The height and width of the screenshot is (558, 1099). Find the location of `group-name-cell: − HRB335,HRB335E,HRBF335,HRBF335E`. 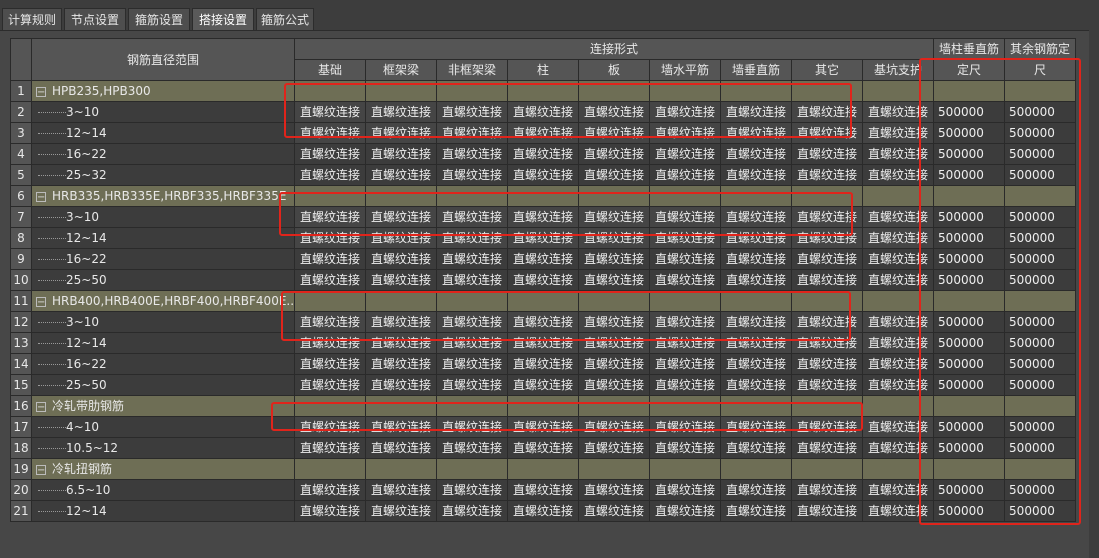

group-name-cell: − HRB335,HRB335E,HRBF335,HRBF335E is located at coordinates (163, 196).